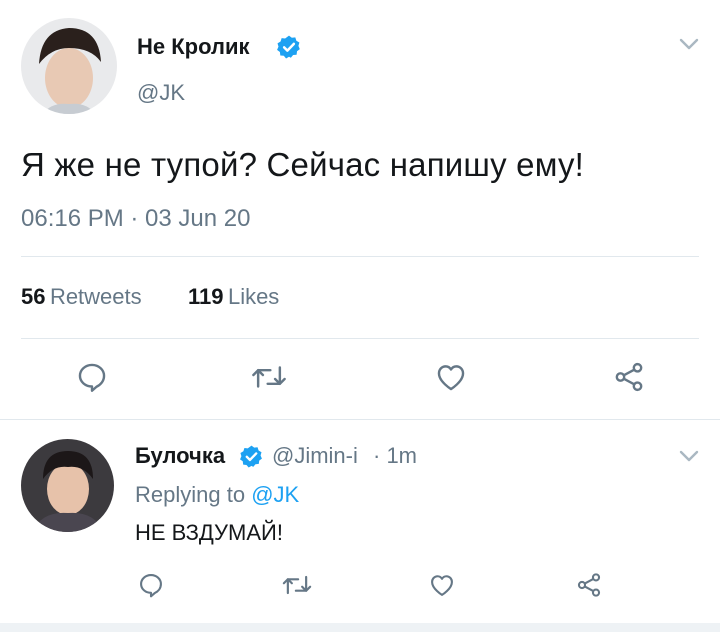 This screenshot has width=720, height=632. What do you see at coordinates (275, 494) in the screenshot?
I see `replying-to-link: @JK` at bounding box center [275, 494].